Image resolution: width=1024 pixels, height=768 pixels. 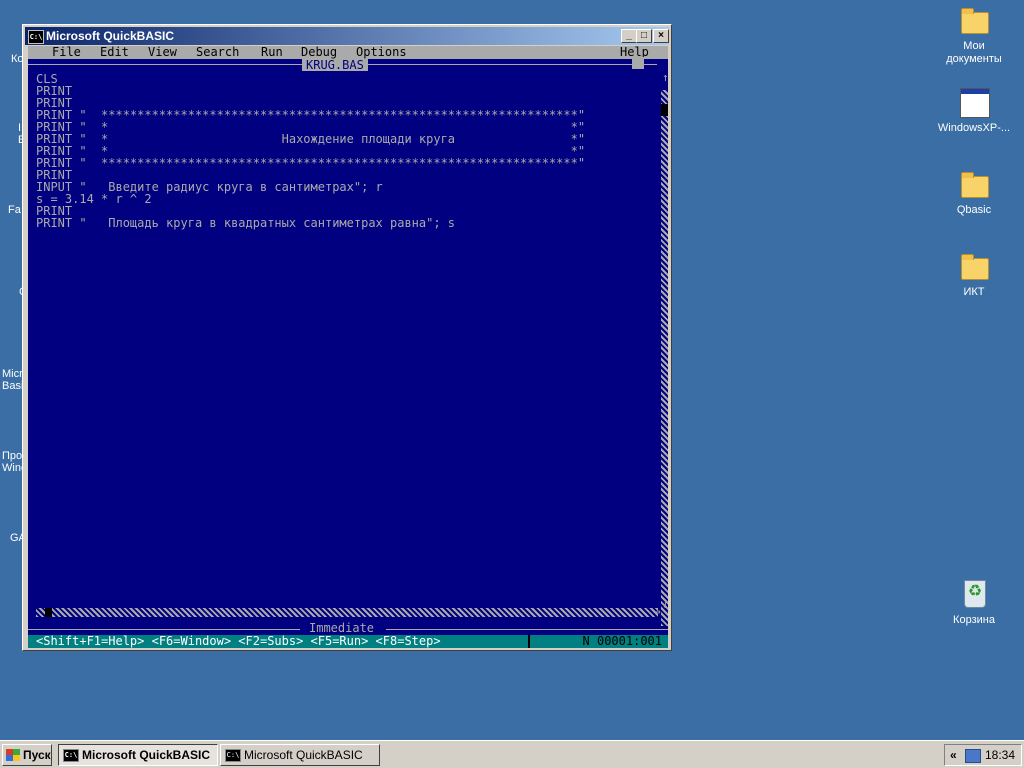 What do you see at coordinates (37, 755) in the screenshot?
I see `start-label: Пуск` at bounding box center [37, 755].